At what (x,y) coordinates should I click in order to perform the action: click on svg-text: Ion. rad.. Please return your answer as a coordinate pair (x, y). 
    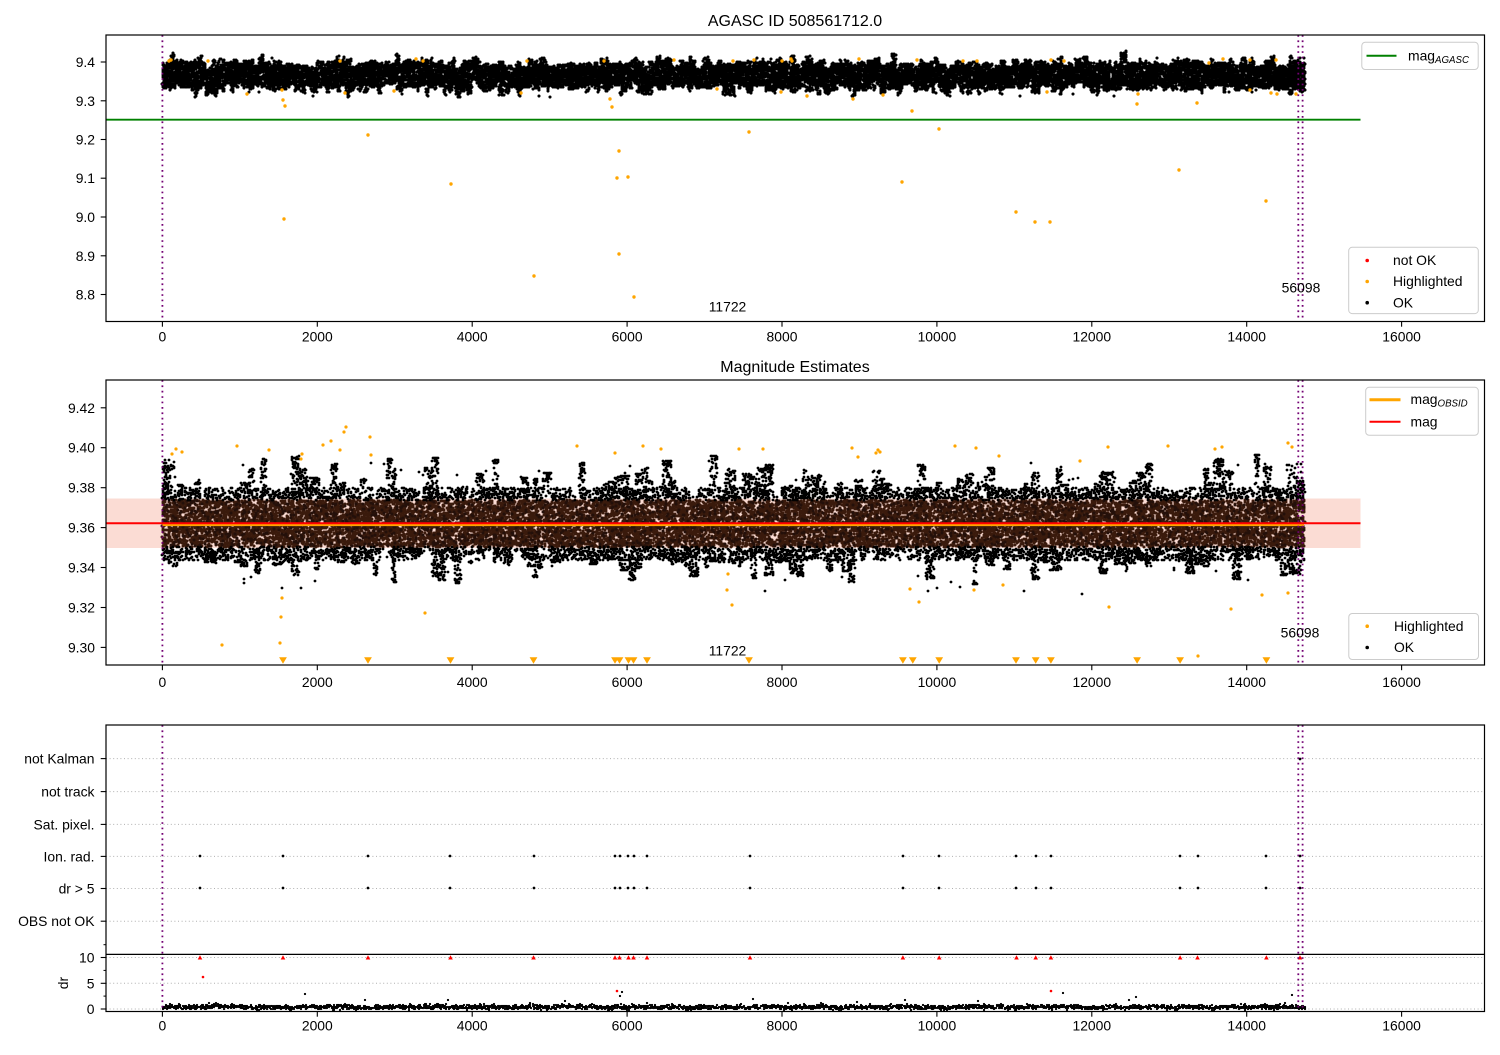
    Looking at the image, I should click on (69, 856).